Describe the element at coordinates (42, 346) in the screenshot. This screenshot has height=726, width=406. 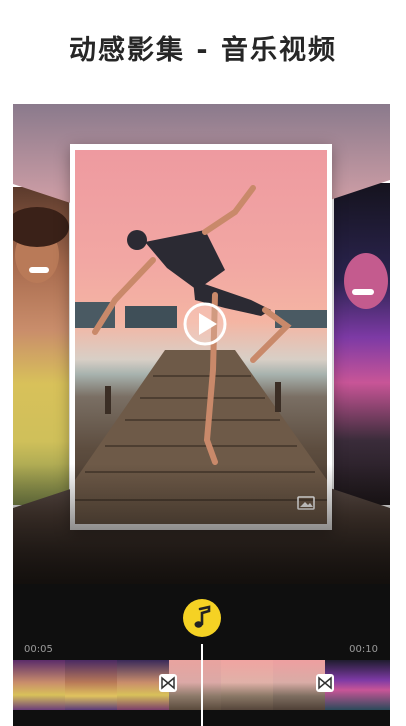
I see `side-photo-left` at that location.